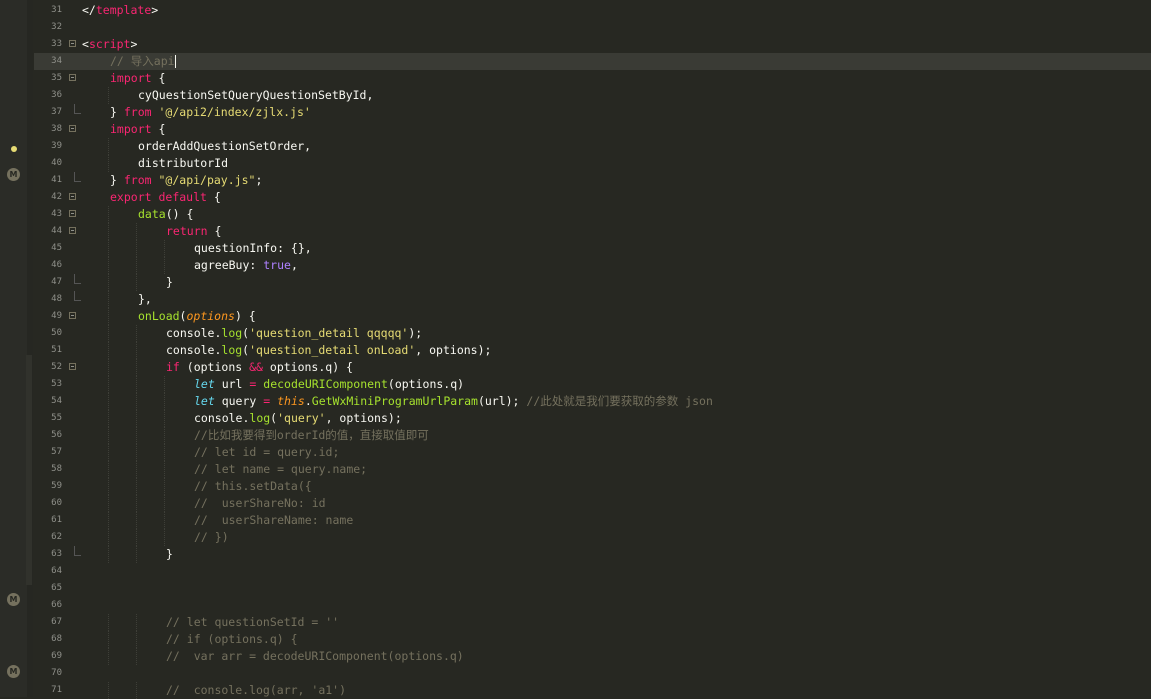 This screenshot has height=699, width=1151. I want to click on code-line: 39 orderAddQuestionSetOrder,, so click(592, 146).